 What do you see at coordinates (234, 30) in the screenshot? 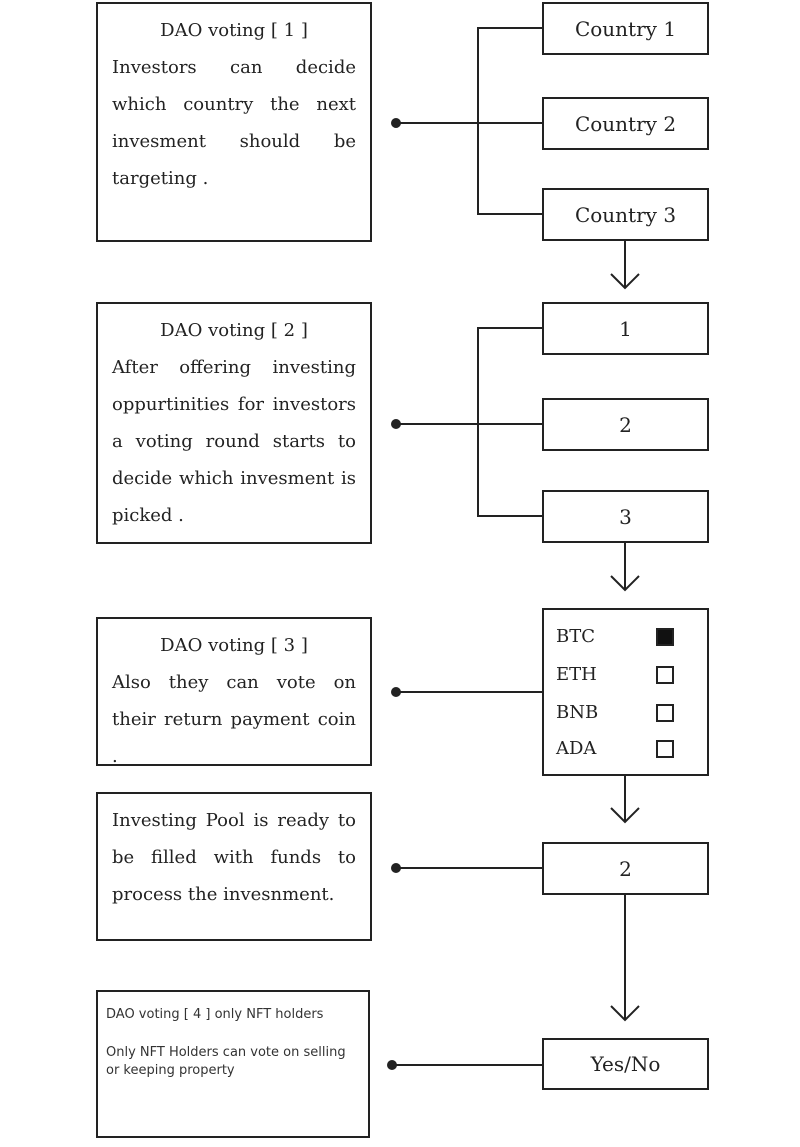
I see `step-title: DAO voting [ 1 ]` at bounding box center [234, 30].